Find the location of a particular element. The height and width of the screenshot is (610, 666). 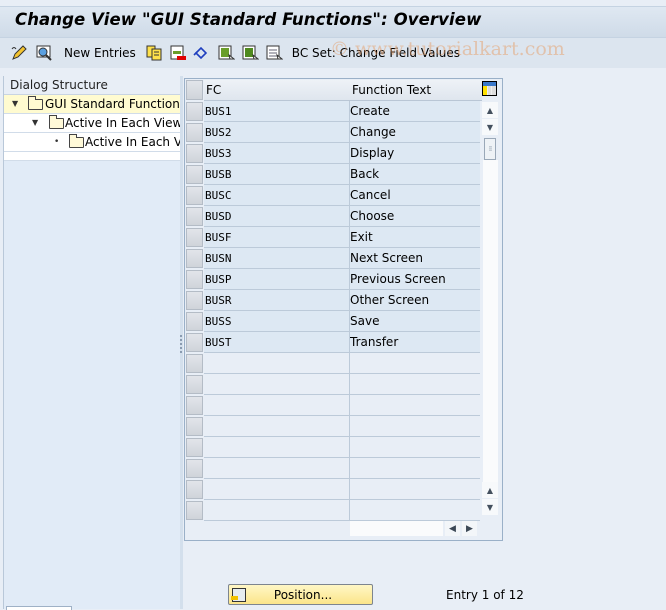

vertical-scrollbar: ▲ ▼ is located at coordinates (490, 118).